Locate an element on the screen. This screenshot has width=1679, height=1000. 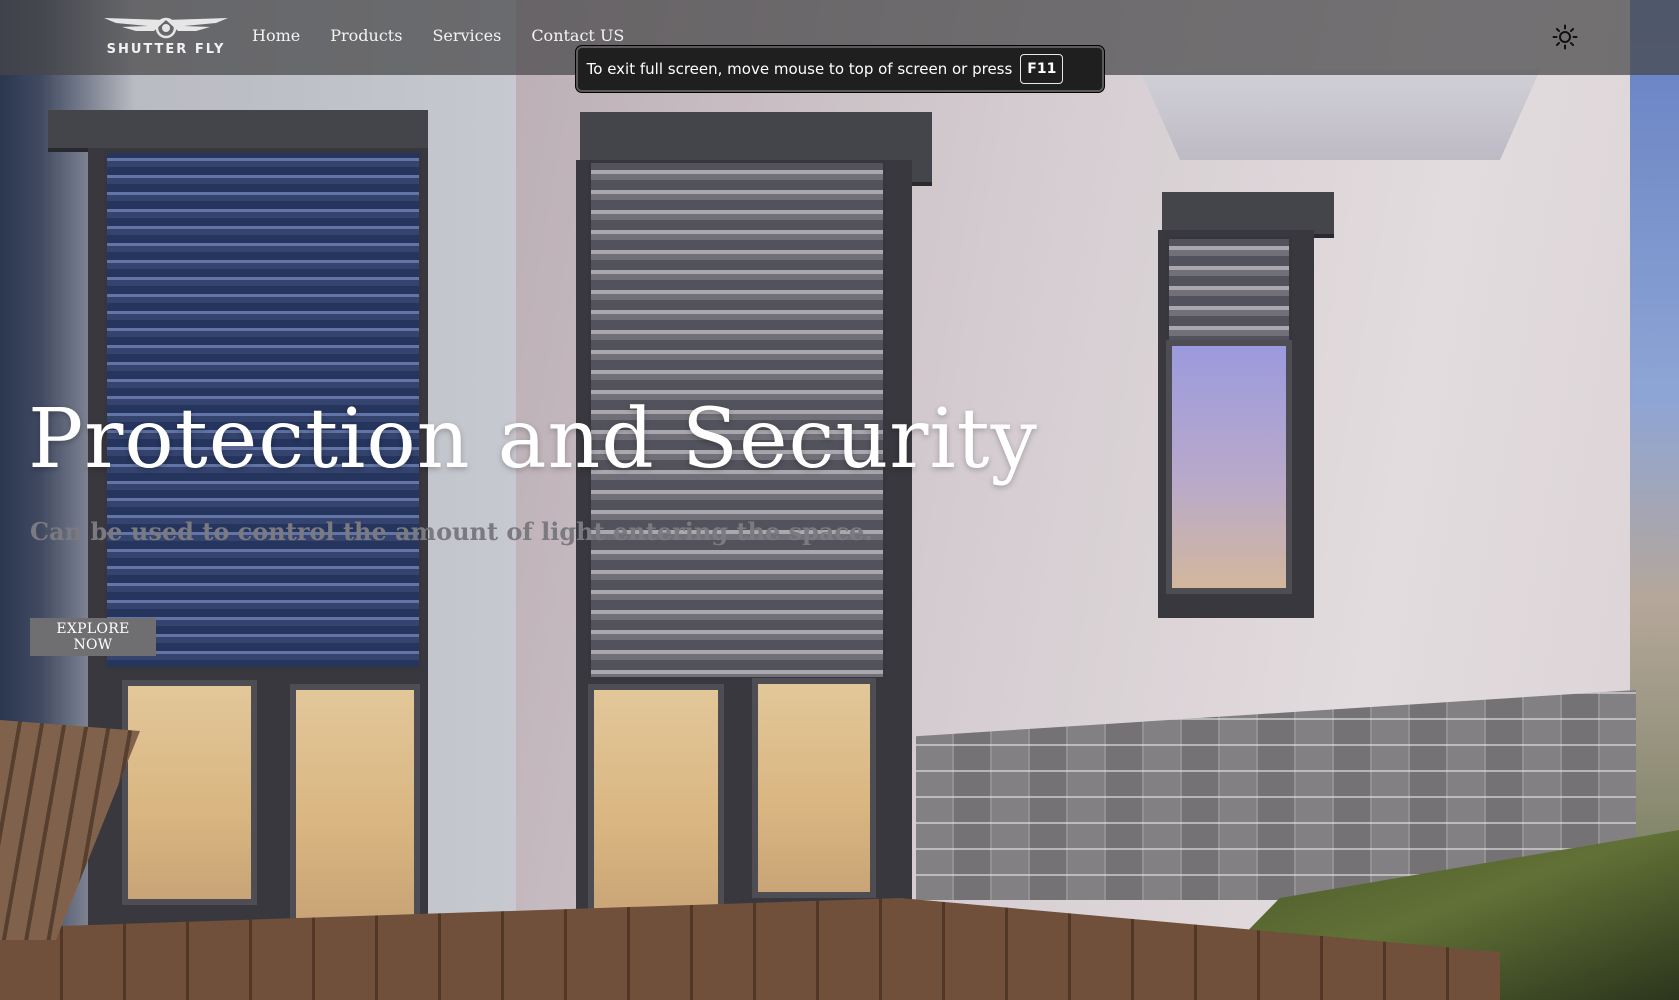
nav-link-services: Services is located at coordinates (466, 35).